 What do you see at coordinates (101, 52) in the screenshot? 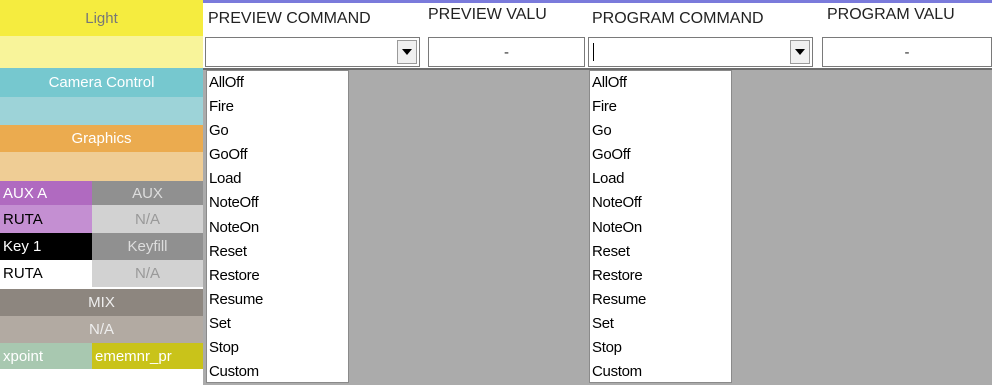
I see `light-row` at bounding box center [101, 52].